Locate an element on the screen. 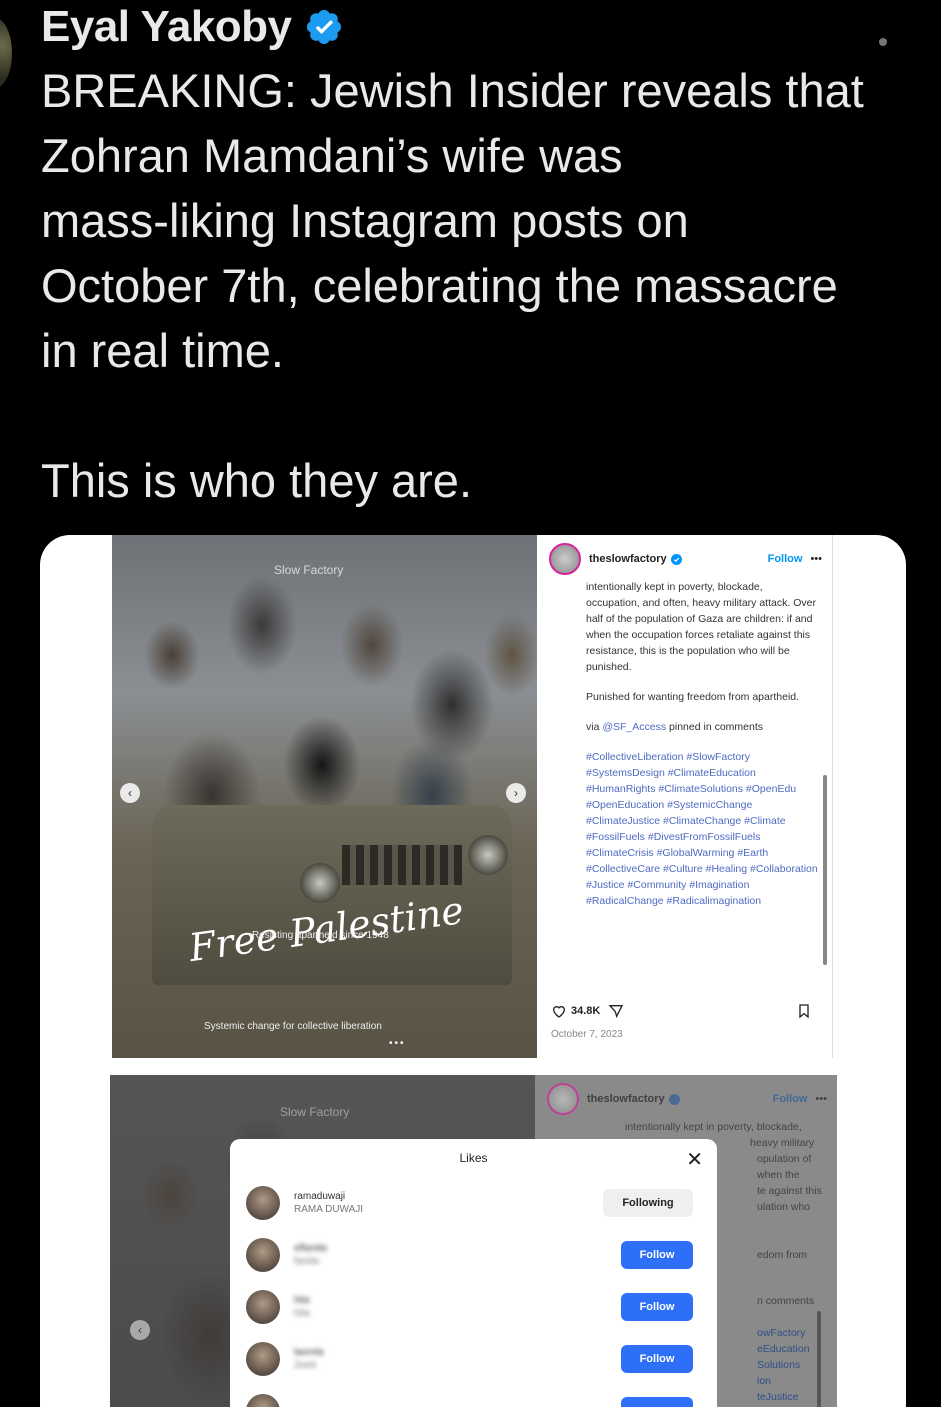  heart-icon is located at coordinates (559, 1011).